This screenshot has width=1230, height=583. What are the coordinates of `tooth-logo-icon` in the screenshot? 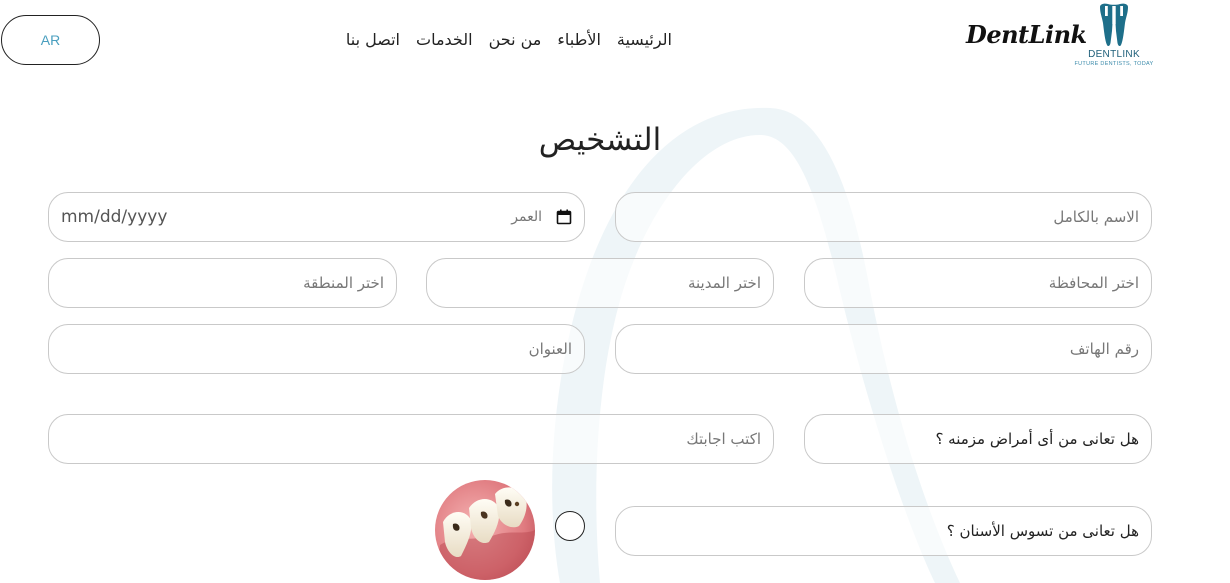 It's located at (1114, 25).